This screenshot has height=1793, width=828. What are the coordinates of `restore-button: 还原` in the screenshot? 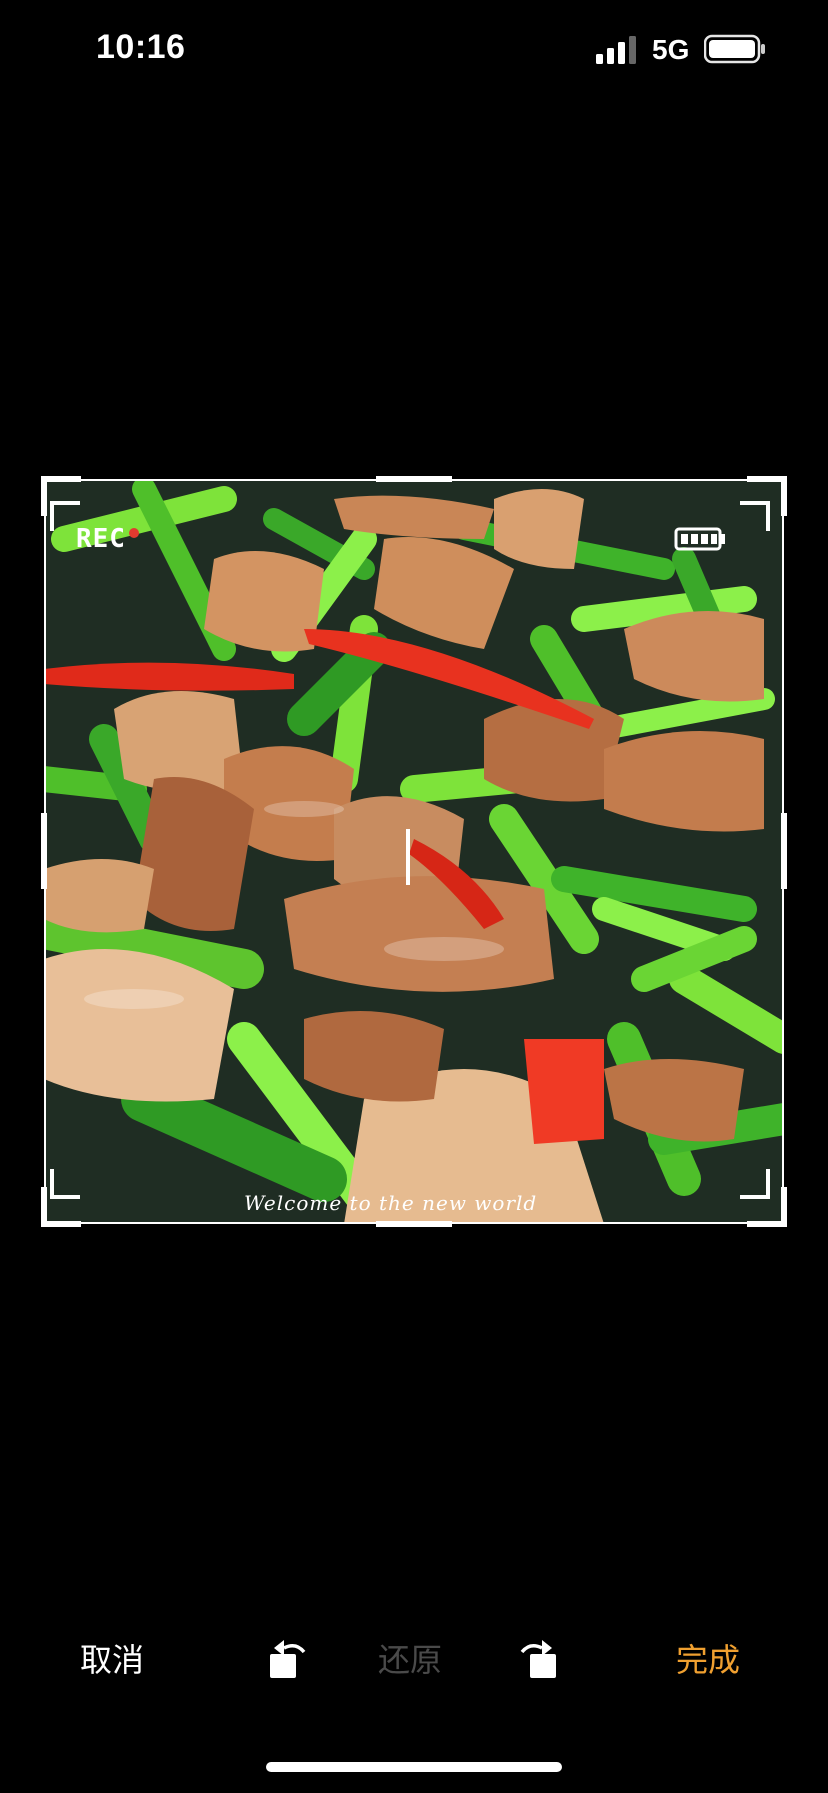 It's located at (410, 1660).